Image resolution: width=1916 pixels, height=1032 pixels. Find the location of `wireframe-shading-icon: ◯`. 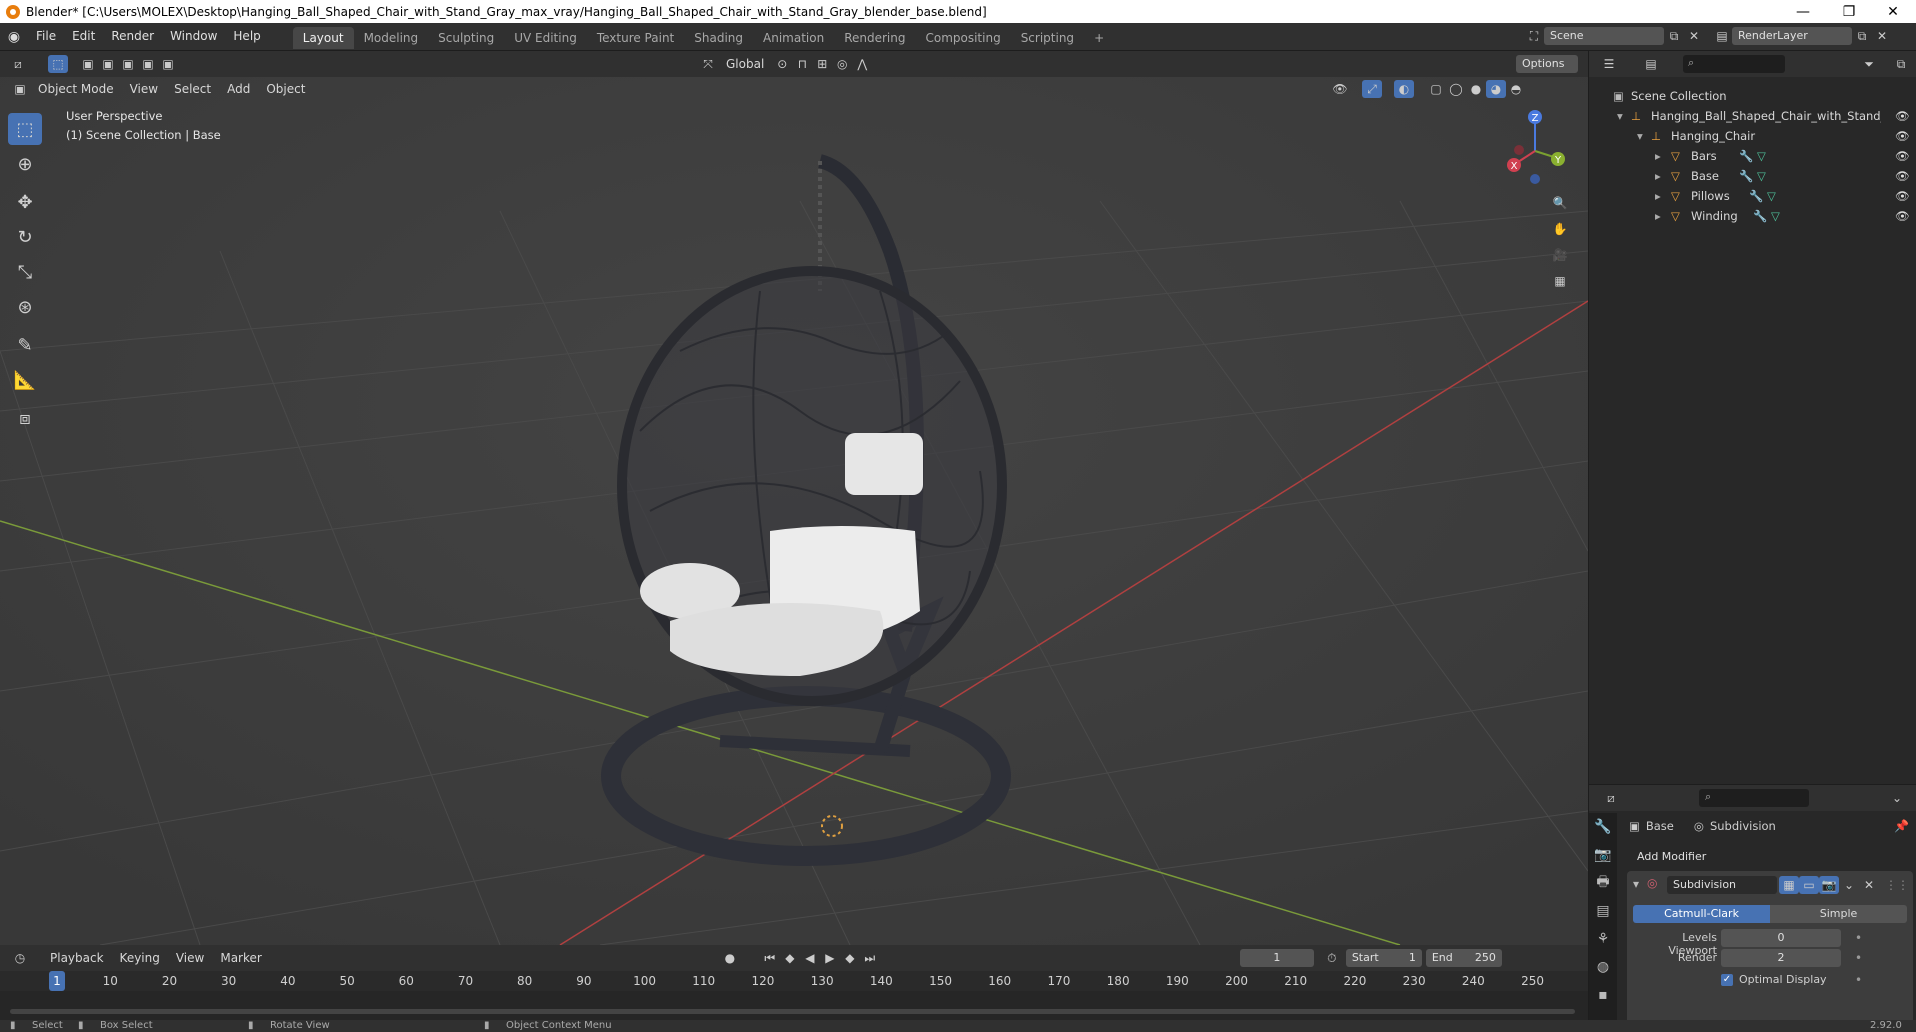

wireframe-shading-icon: ◯ is located at coordinates (1456, 89).